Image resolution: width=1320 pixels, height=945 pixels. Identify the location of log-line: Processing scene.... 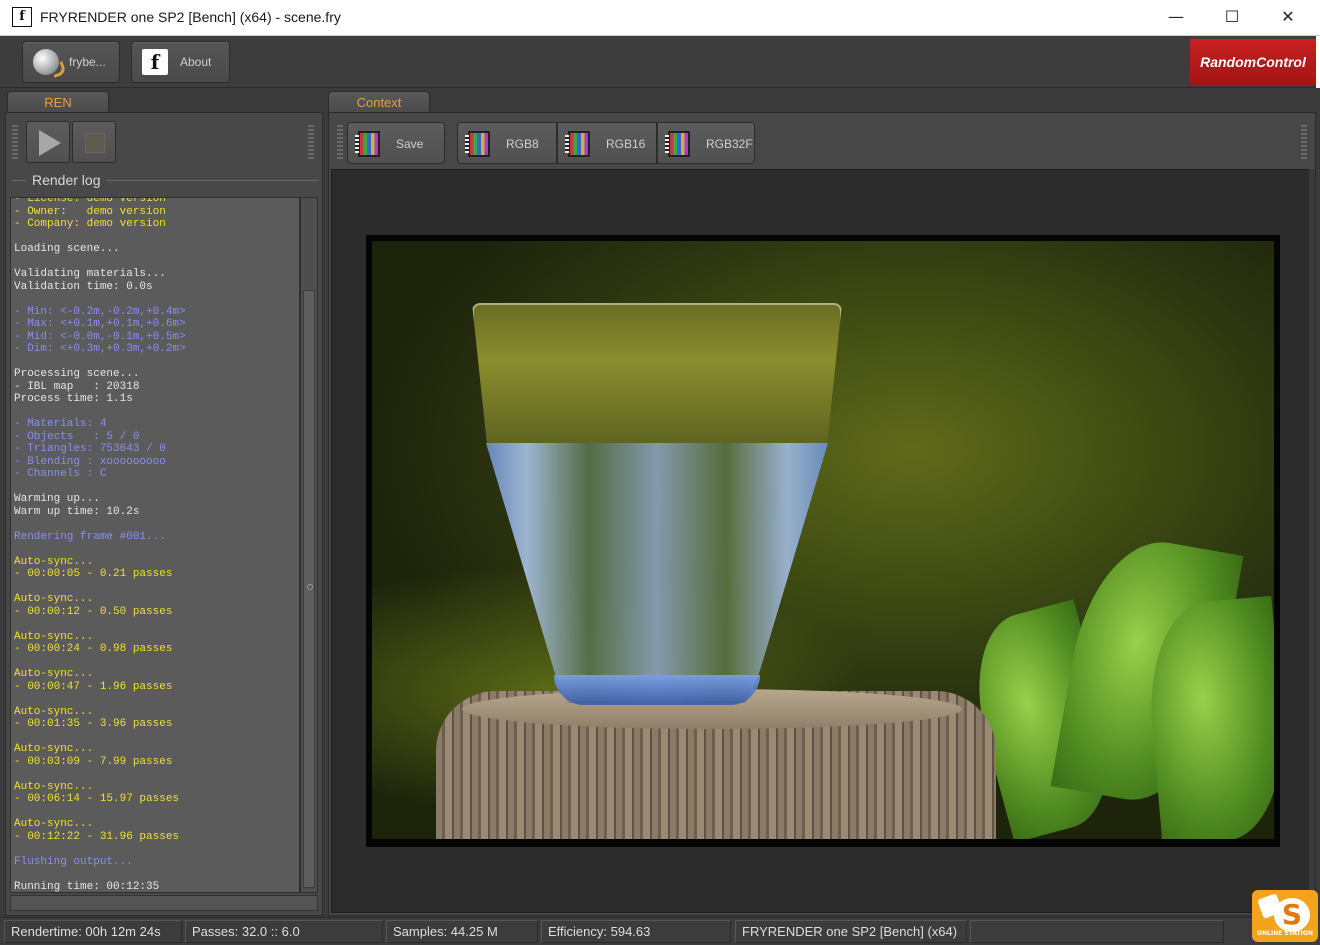
(77, 374).